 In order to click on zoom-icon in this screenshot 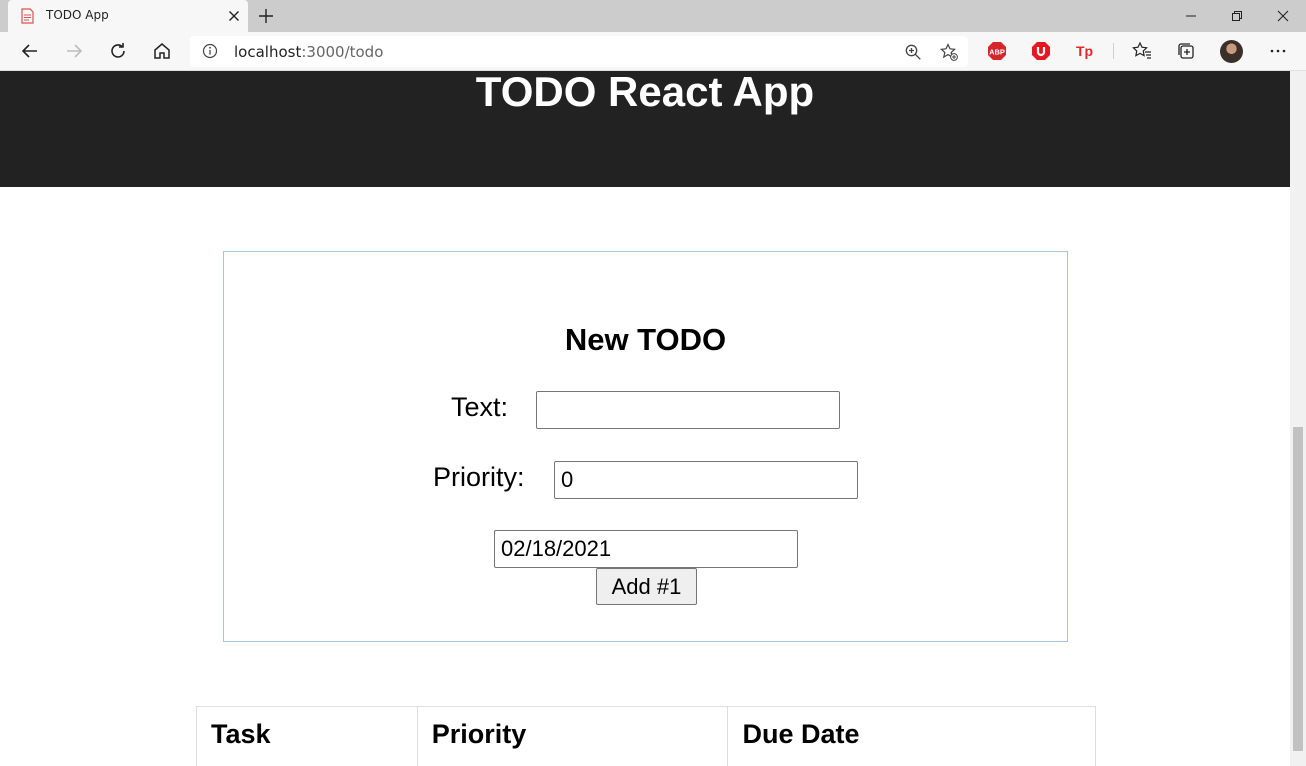, I will do `click(913, 52)`.